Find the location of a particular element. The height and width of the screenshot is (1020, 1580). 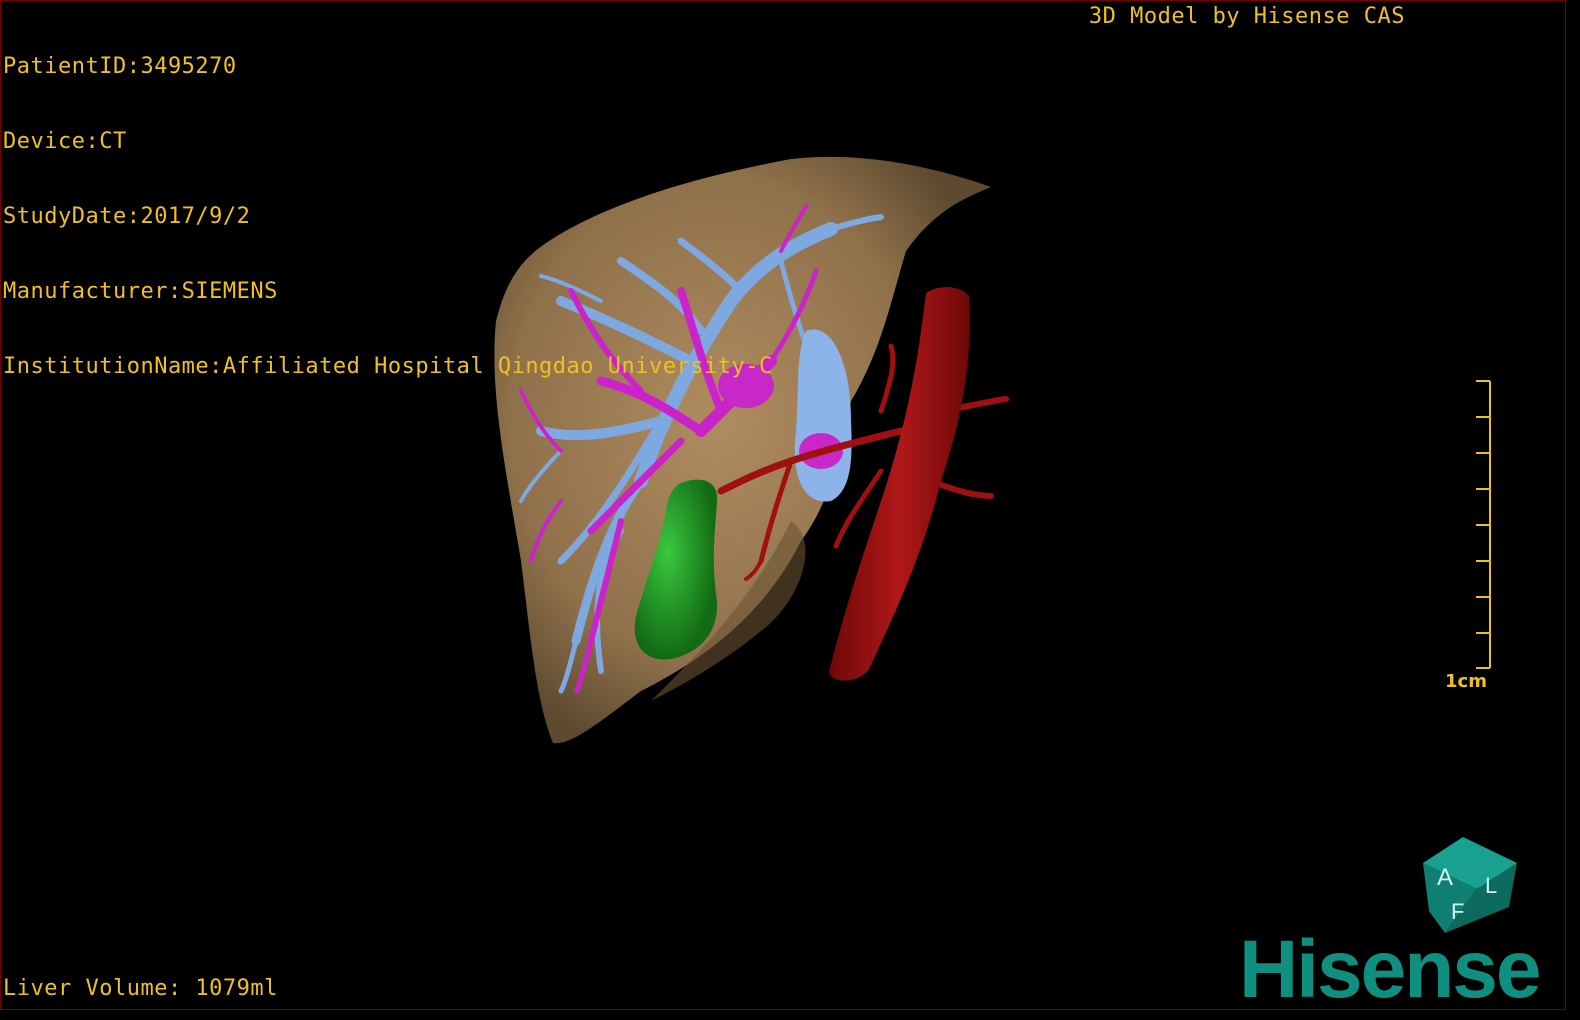

liver-volume: Liver Volume: 1079ml is located at coordinates (140, 988).